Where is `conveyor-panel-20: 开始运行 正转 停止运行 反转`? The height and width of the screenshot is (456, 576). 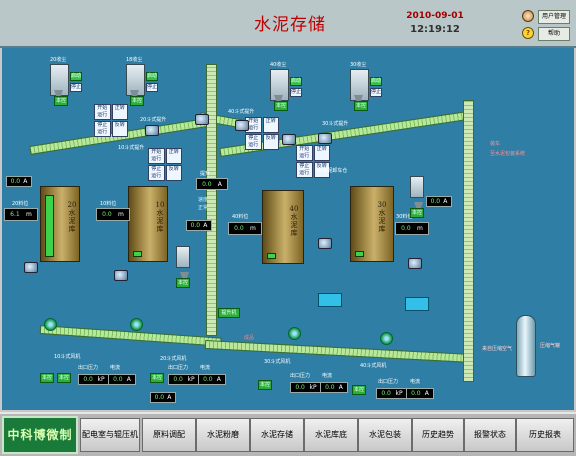 conveyor-panel-20: 开始运行 正转 停止运行 反转 is located at coordinates (111, 120).